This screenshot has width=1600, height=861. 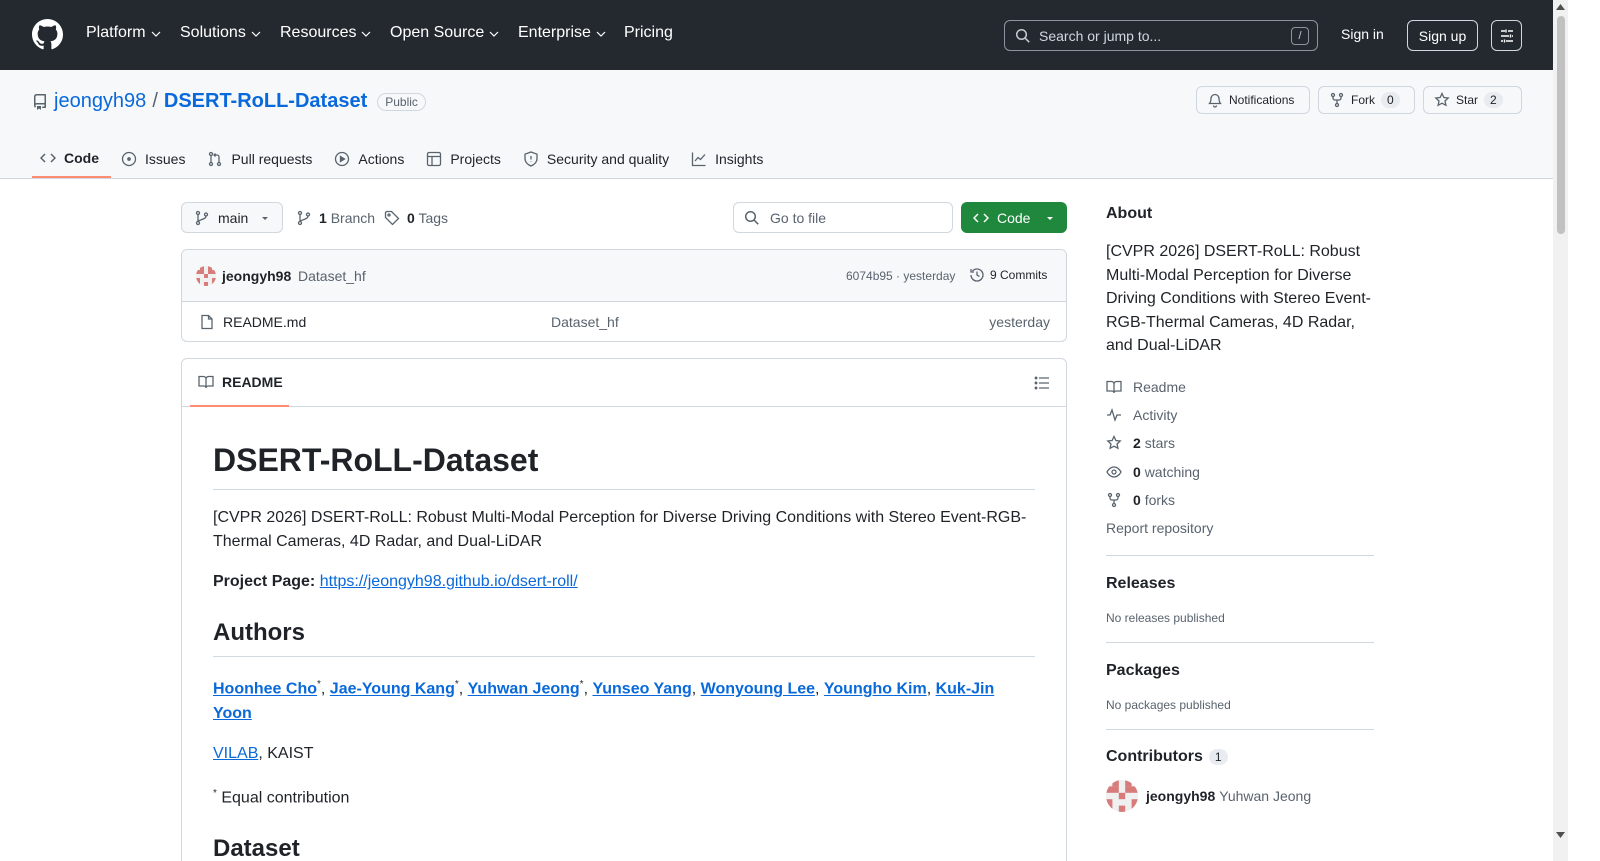 I want to click on tab-projects: Projects, so click(x=465, y=159).